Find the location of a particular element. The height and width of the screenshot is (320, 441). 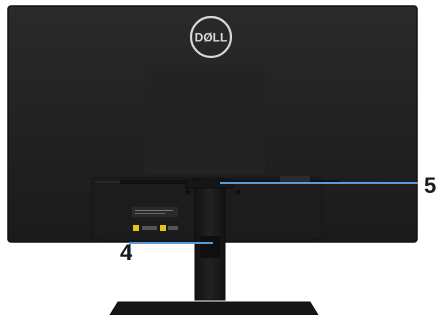

stand-base is located at coordinates (214, 308).